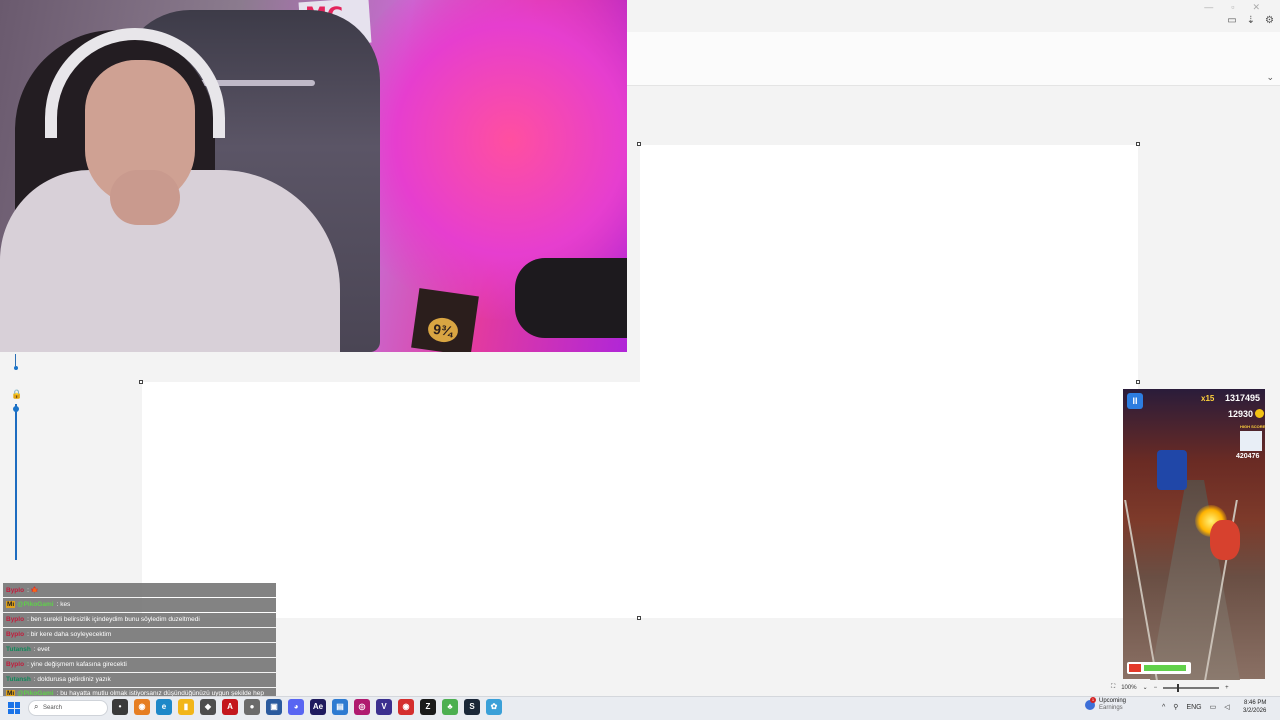  Describe the element at coordinates (74, 679) in the screenshot. I see `chat-text: doldurusa getirdiniz yazık` at that location.